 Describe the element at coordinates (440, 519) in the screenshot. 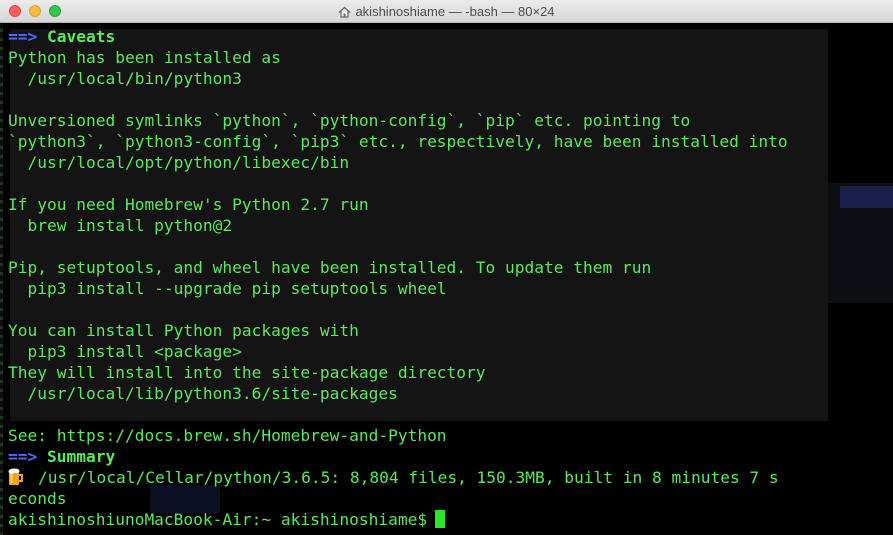

I see `text-cursor` at that location.